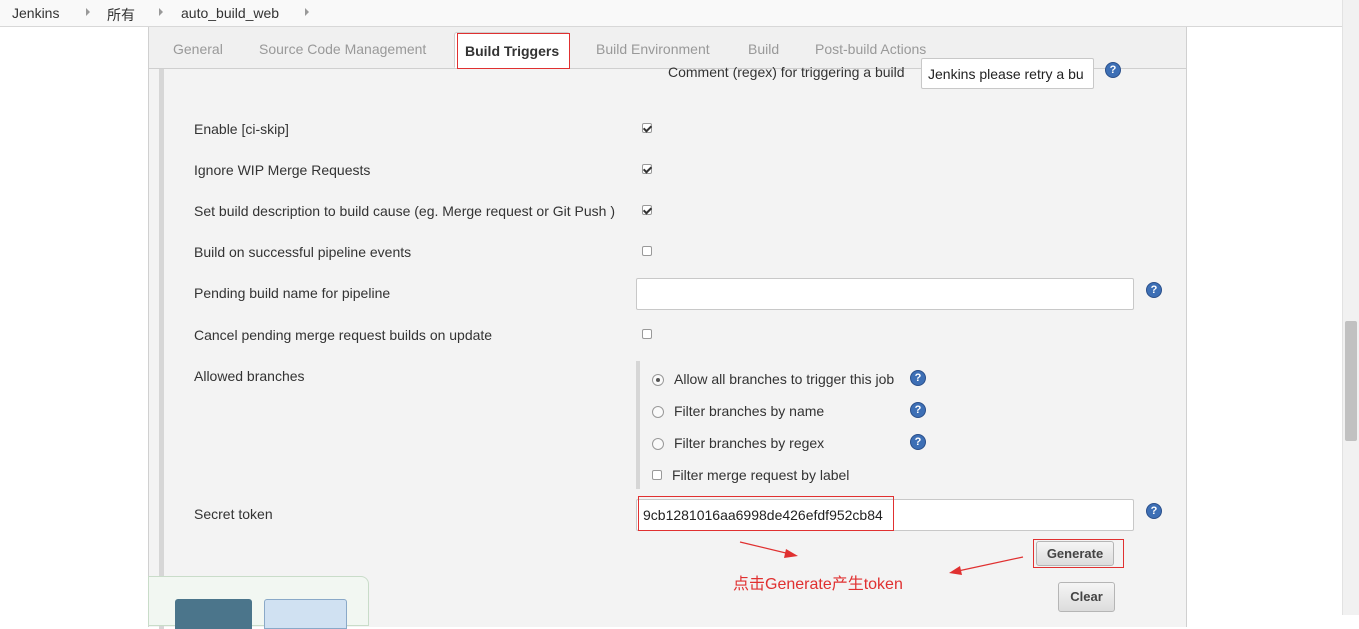 This screenshot has height=629, width=1359. What do you see at coordinates (818, 584) in the screenshot?
I see `annotation-text: 点击Generate产生token` at bounding box center [818, 584].